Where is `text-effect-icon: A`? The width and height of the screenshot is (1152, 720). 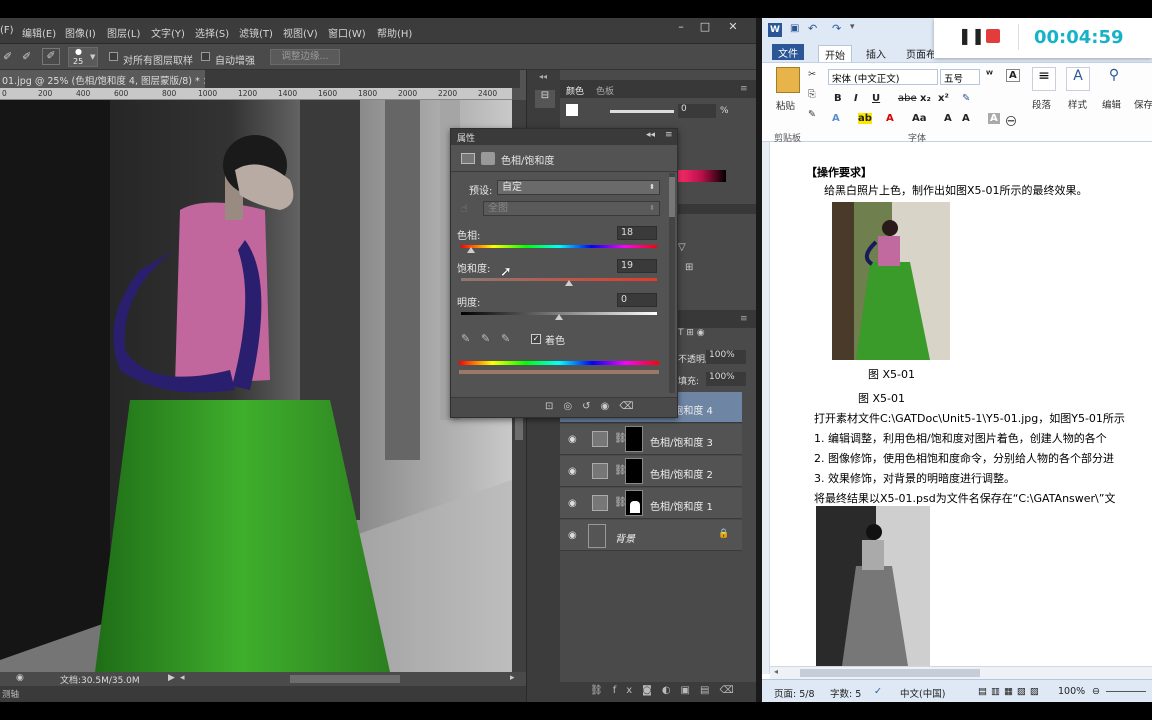 text-effect-icon: A is located at coordinates (836, 118).